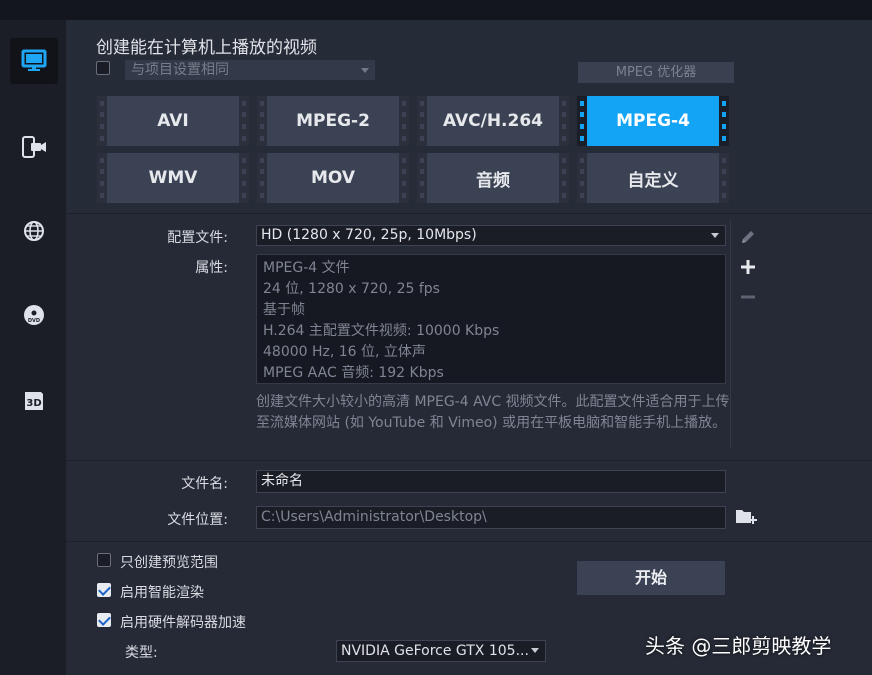 This screenshot has height=675, width=872. Describe the element at coordinates (141, 653) in the screenshot. I see `type-label: 类型:` at that location.